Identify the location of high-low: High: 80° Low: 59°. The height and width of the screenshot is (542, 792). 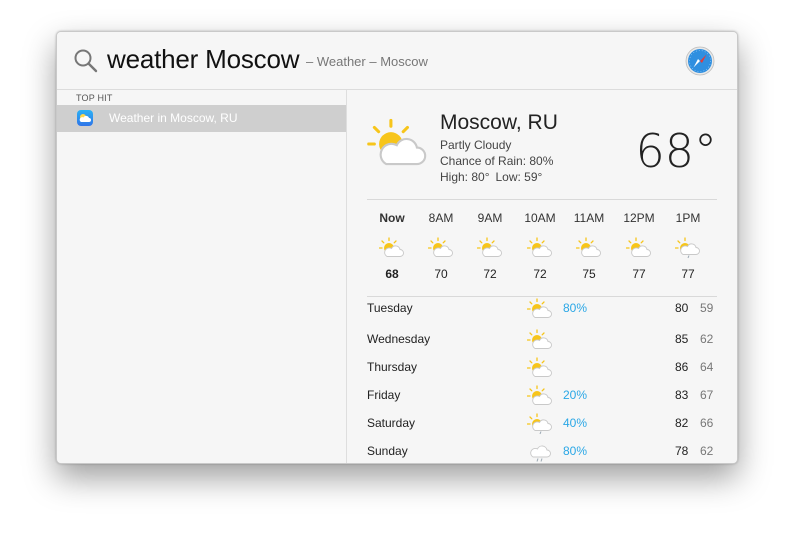
(494, 177).